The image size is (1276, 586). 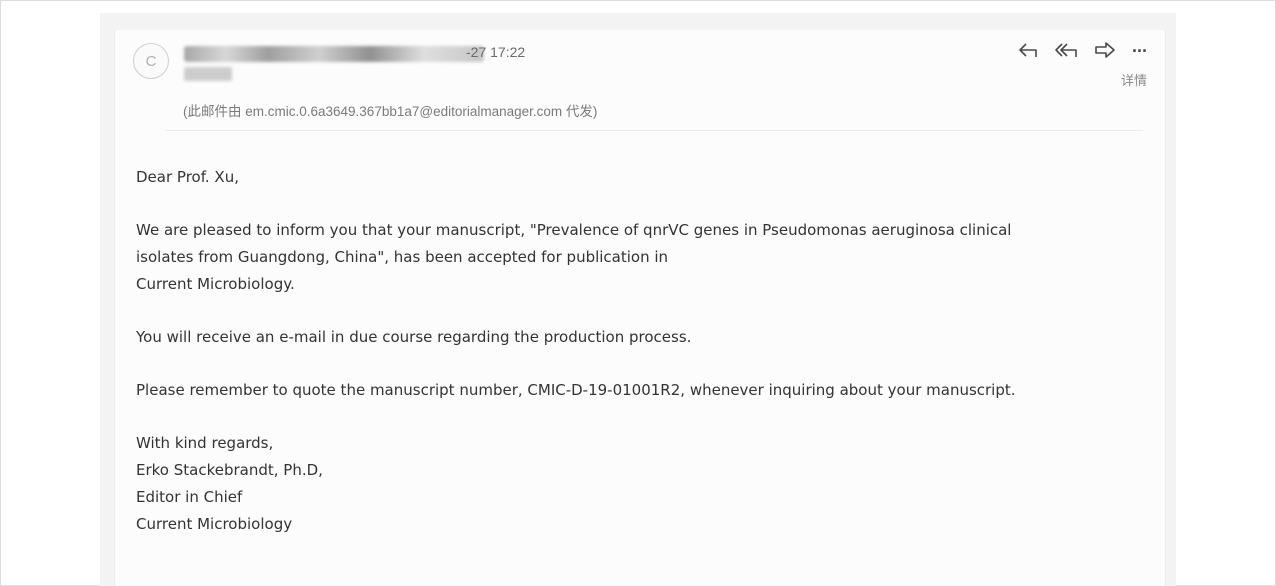 I want to click on more-icon: ···, so click(x=1140, y=51).